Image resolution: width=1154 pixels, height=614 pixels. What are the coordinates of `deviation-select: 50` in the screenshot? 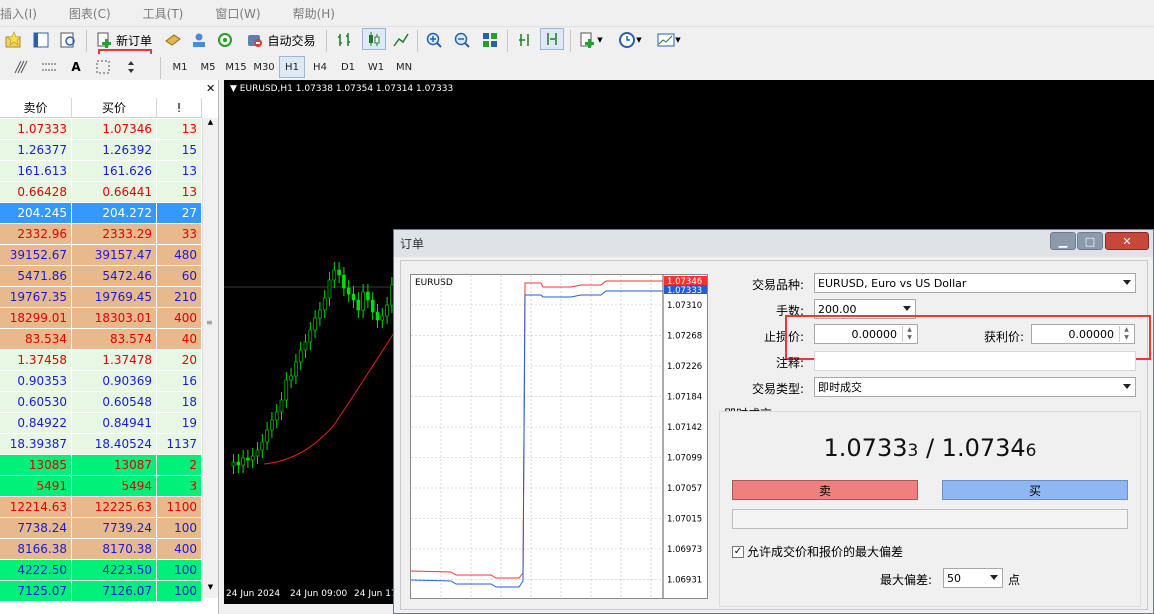 It's located at (973, 578).